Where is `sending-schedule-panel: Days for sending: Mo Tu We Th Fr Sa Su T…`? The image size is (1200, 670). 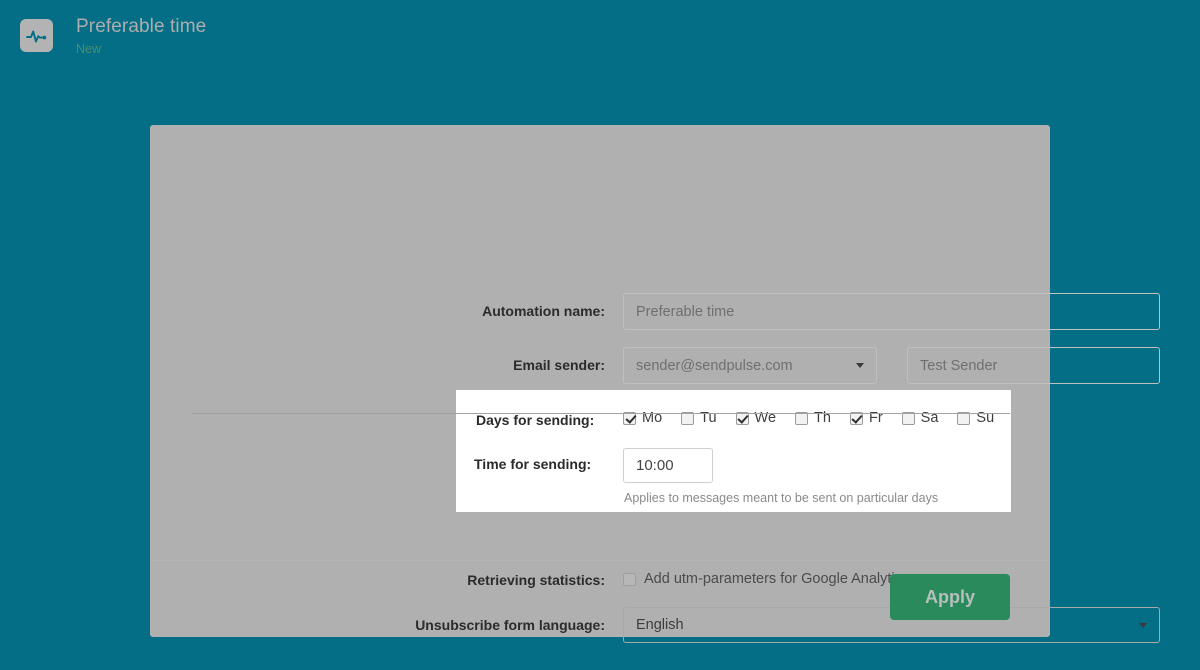 sending-schedule-panel: Days for sending: Mo Tu We Th Fr Sa Su T… is located at coordinates (733, 451).